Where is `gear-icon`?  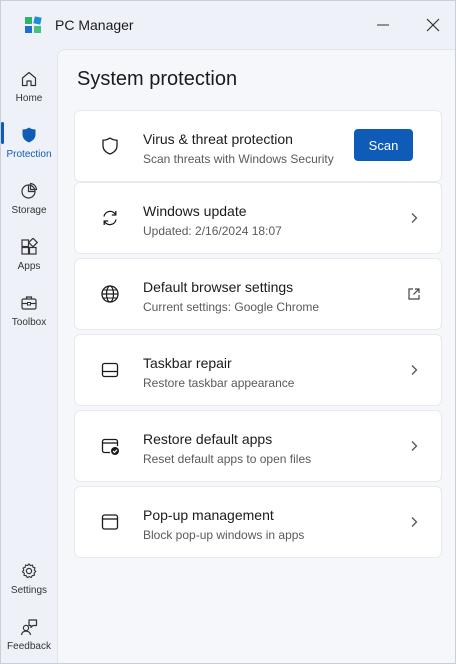 gear-icon is located at coordinates (29, 571).